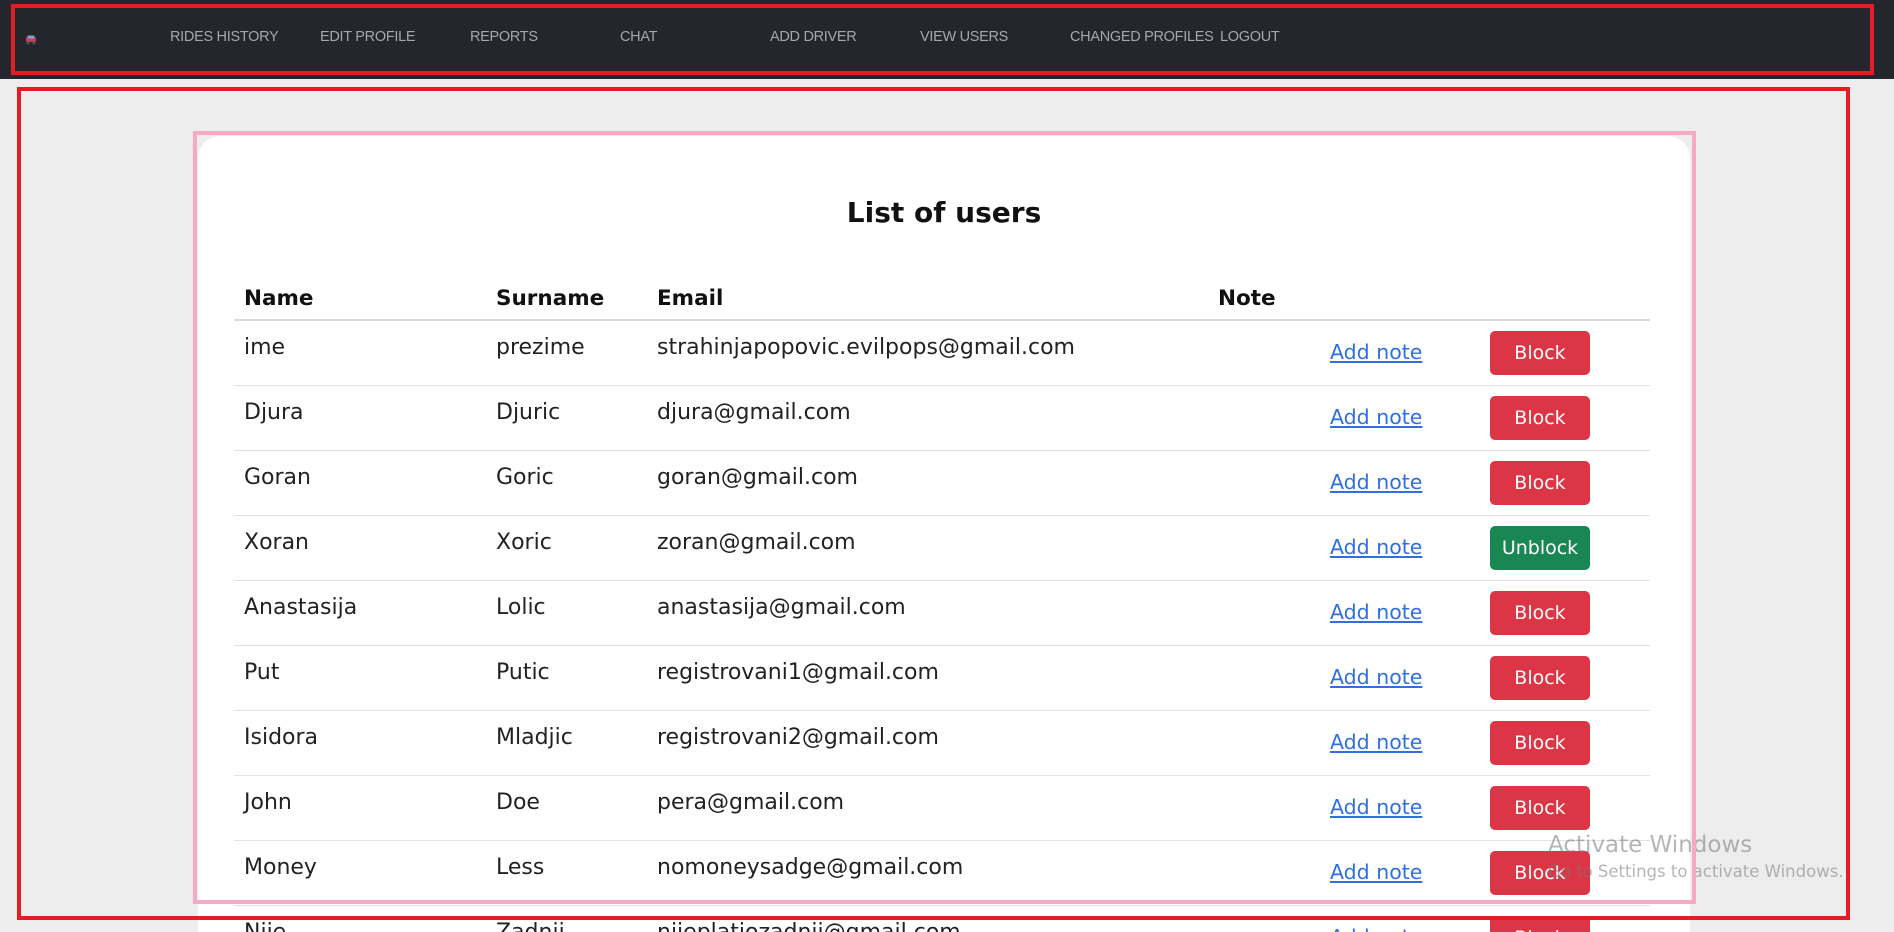  Describe the element at coordinates (927, 353) in the screenshot. I see `cell-email: strahinjapopovic.evilpops@gmail.com` at that location.